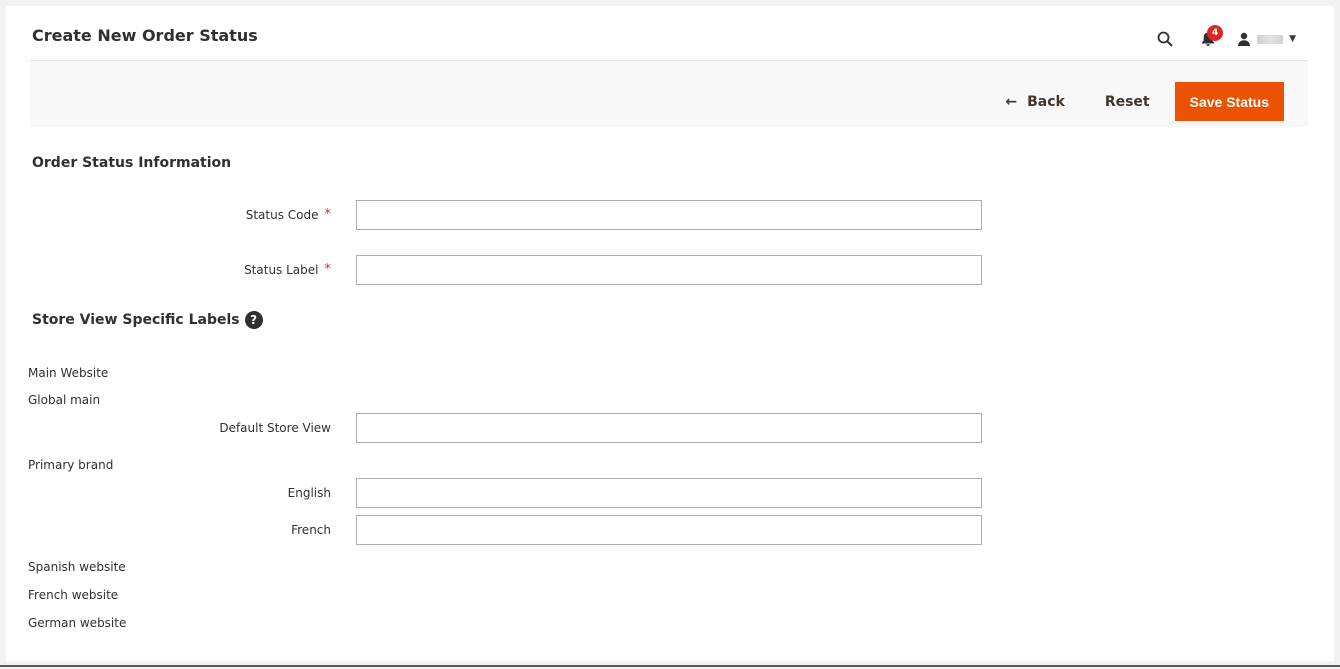  I want to click on scope-global-main: Global main, so click(64, 400).